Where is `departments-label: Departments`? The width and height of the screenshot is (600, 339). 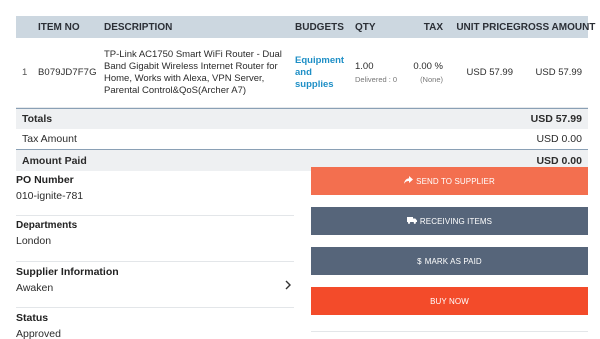
departments-label: Departments is located at coordinates (47, 225).